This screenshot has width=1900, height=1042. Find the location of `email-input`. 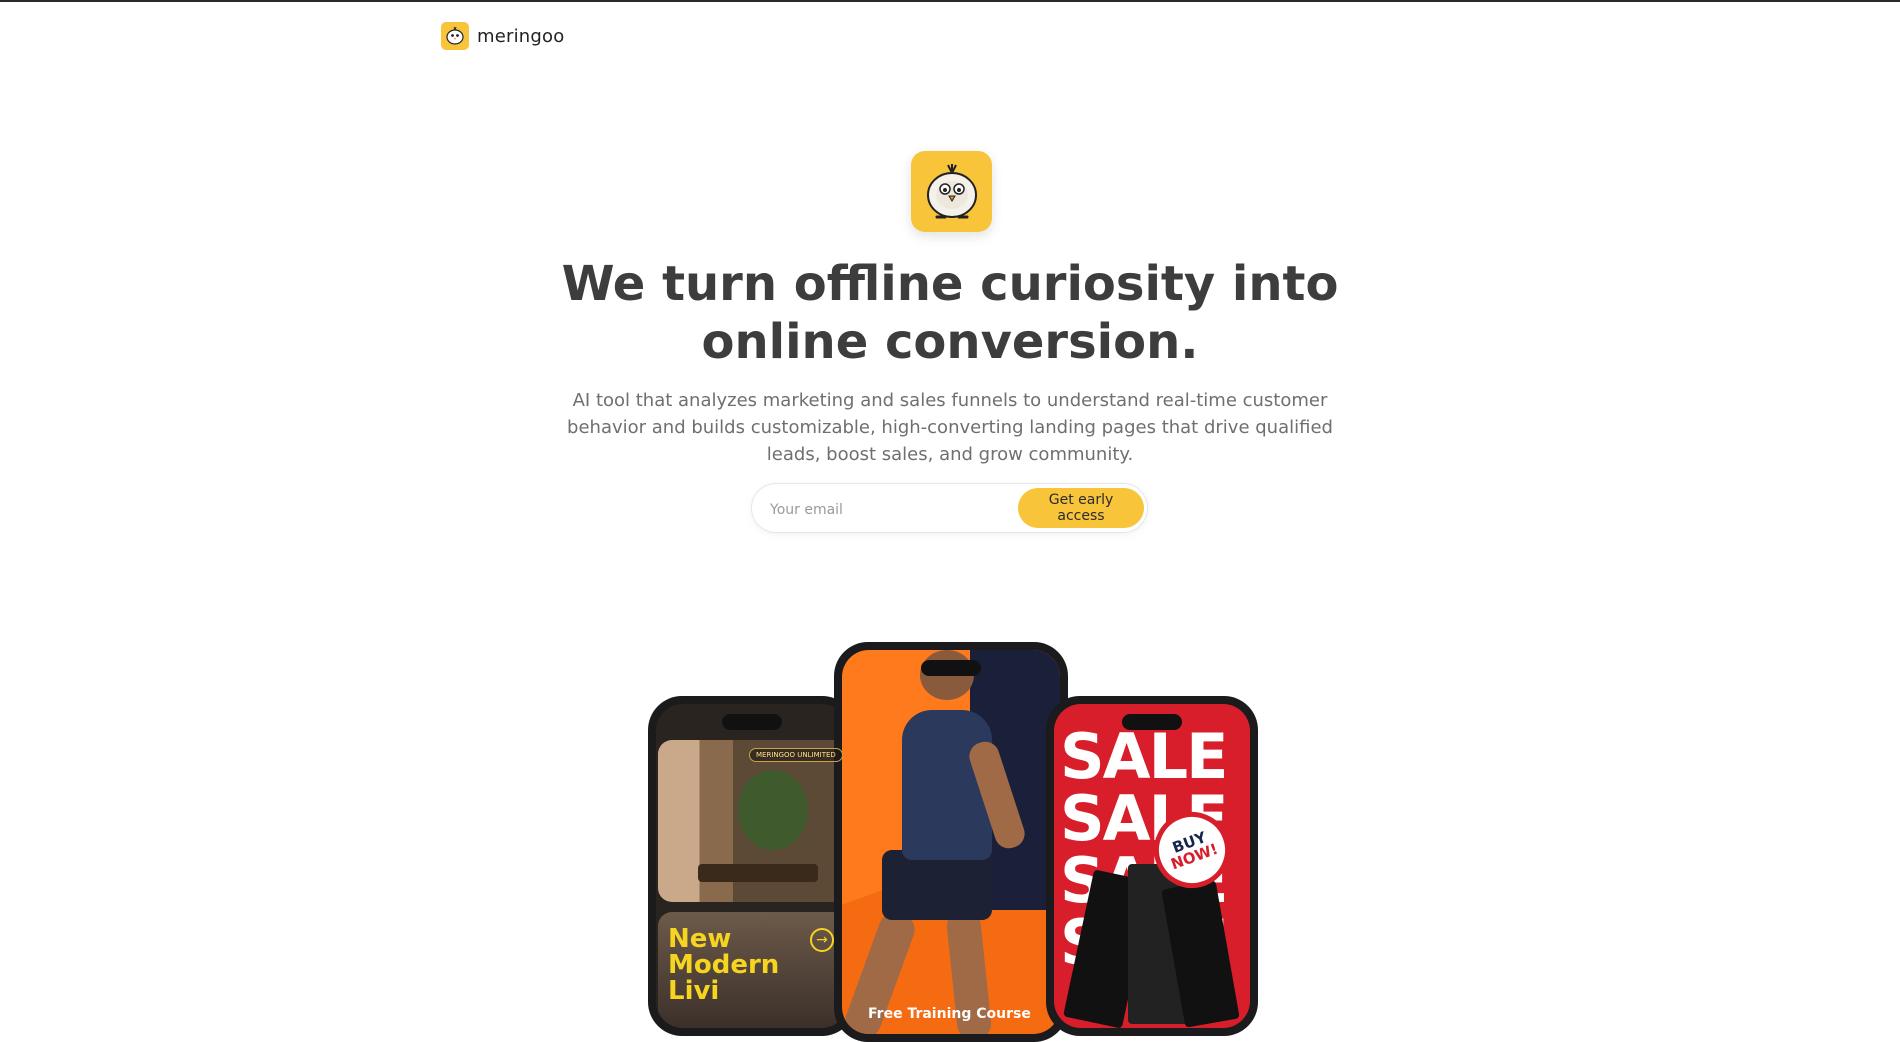

email-input is located at coordinates (885, 510).